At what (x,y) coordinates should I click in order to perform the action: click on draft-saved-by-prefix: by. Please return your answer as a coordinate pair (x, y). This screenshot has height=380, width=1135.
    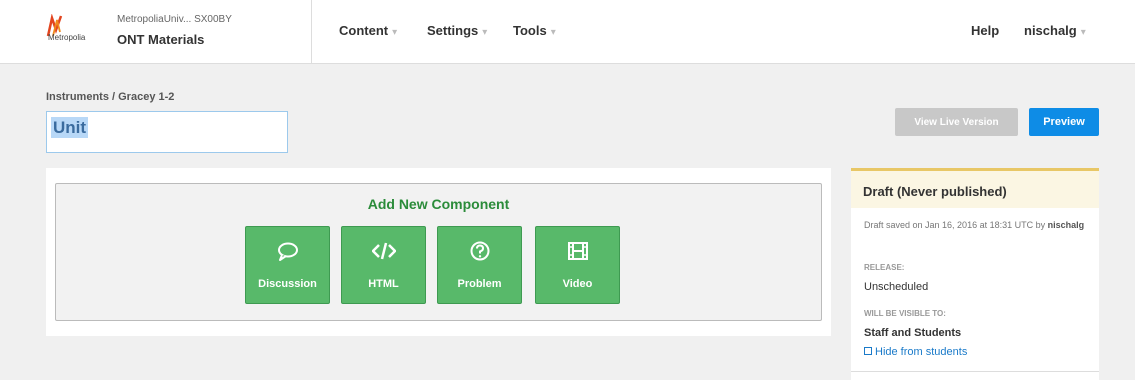
    Looking at the image, I should click on (1040, 225).